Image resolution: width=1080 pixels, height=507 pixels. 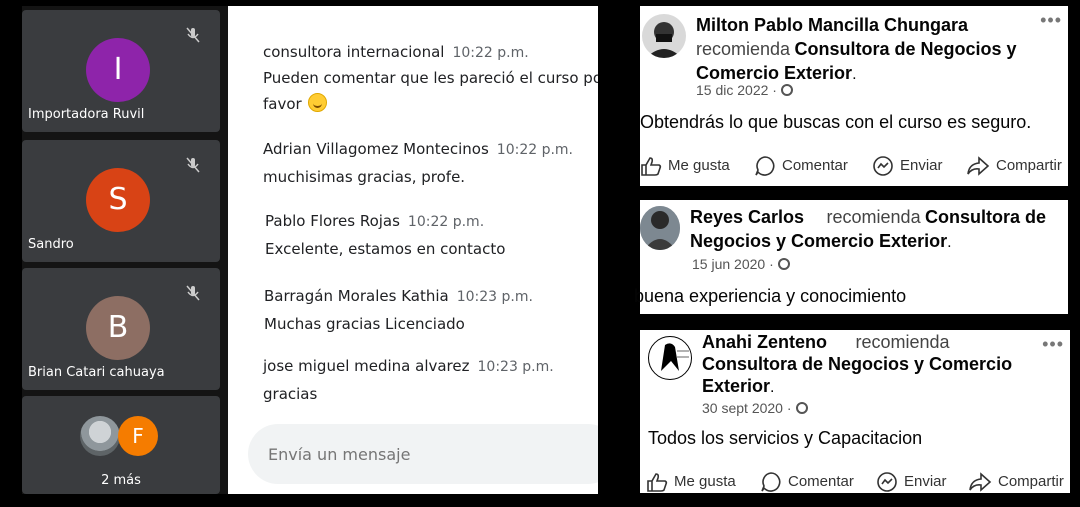 What do you see at coordinates (121, 480) in the screenshot?
I see `more-participants-label: 2 más` at bounding box center [121, 480].